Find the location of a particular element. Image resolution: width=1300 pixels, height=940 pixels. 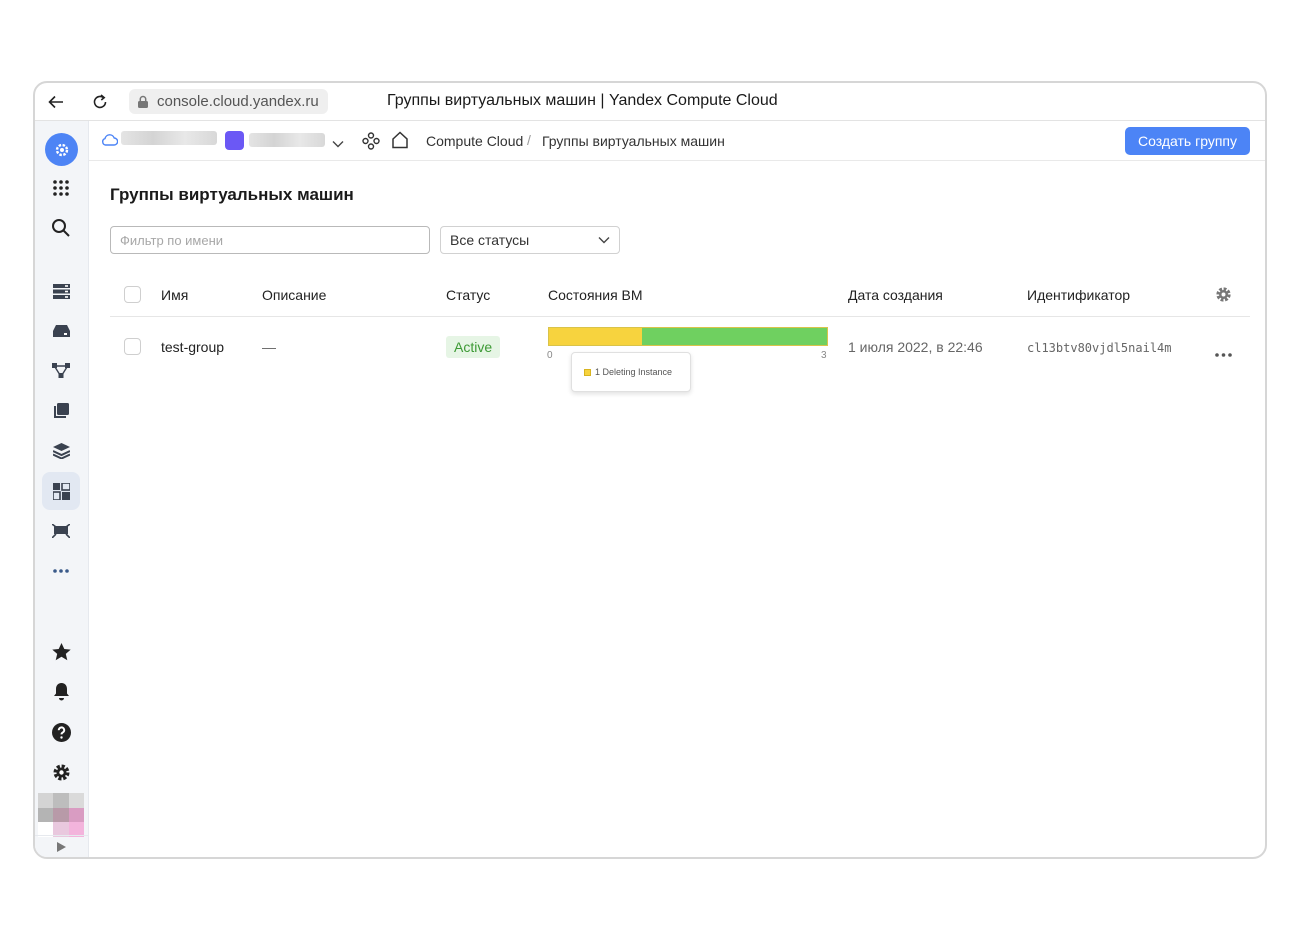

url-text: console.cloud.yandex.ru is located at coordinates (238, 101).